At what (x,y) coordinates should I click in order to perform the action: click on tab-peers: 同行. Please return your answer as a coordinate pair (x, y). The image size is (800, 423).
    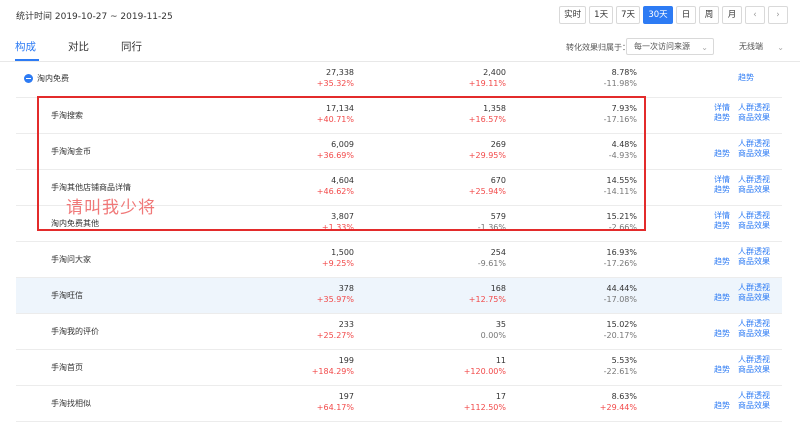
    Looking at the image, I should click on (131, 46).